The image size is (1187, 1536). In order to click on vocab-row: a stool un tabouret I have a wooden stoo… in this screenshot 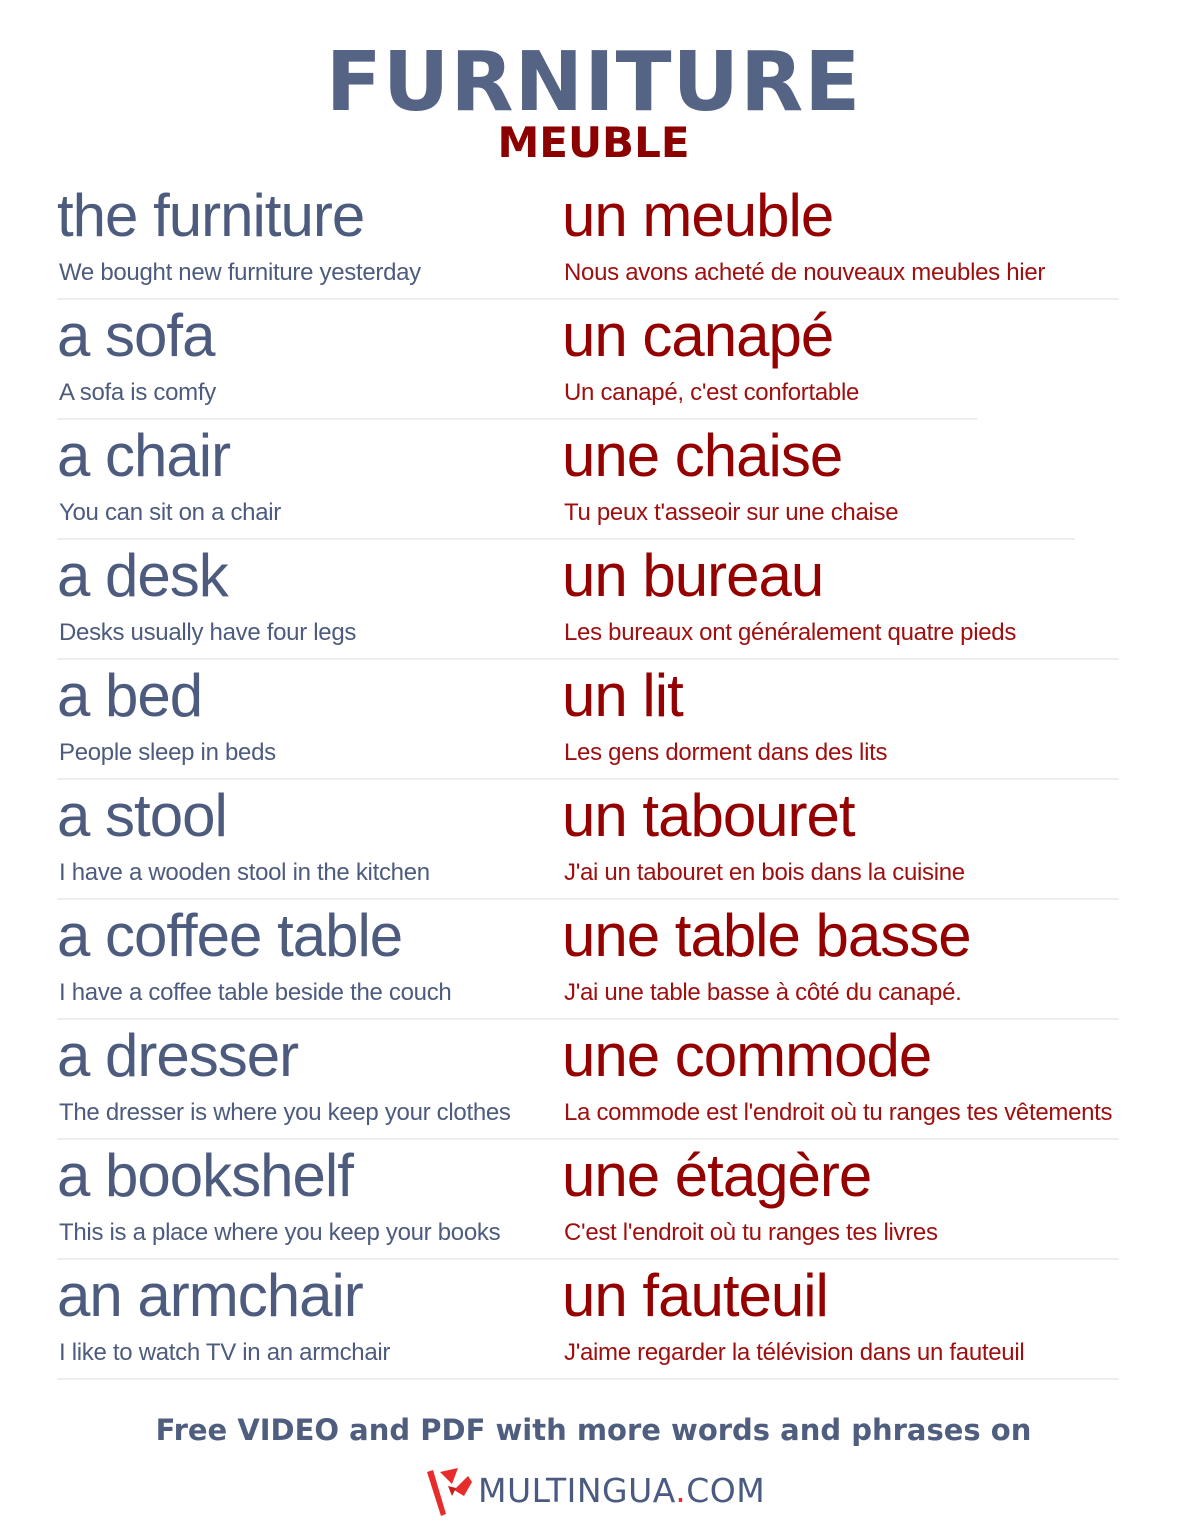, I will do `click(588, 840)`.